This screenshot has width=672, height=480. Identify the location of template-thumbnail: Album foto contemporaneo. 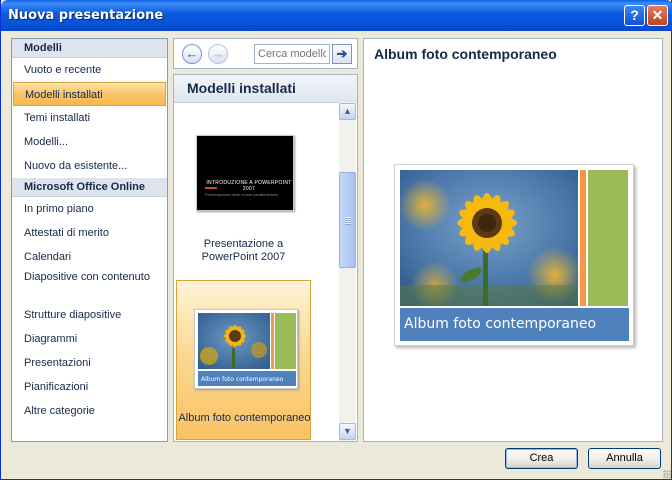
(246, 349).